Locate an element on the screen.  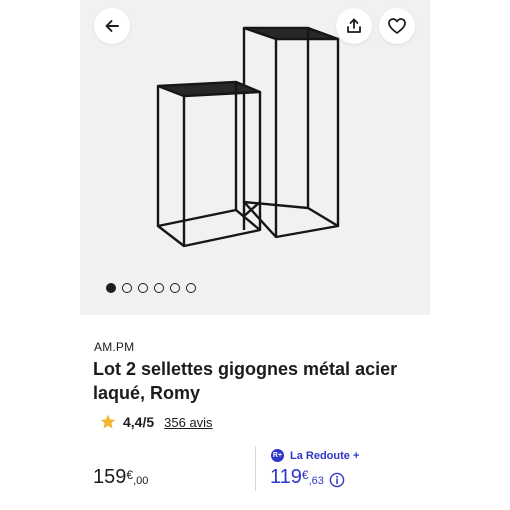
arrow-left-icon is located at coordinates (112, 26).